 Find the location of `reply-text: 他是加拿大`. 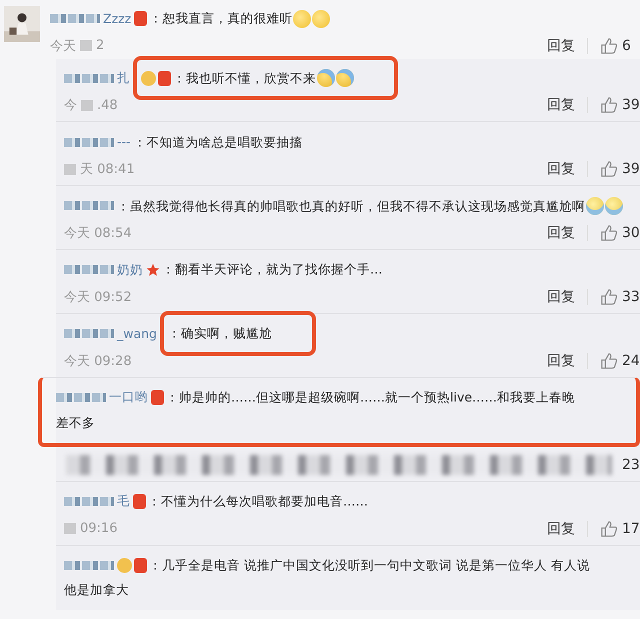

reply-text: 他是加拿大 is located at coordinates (96, 590).